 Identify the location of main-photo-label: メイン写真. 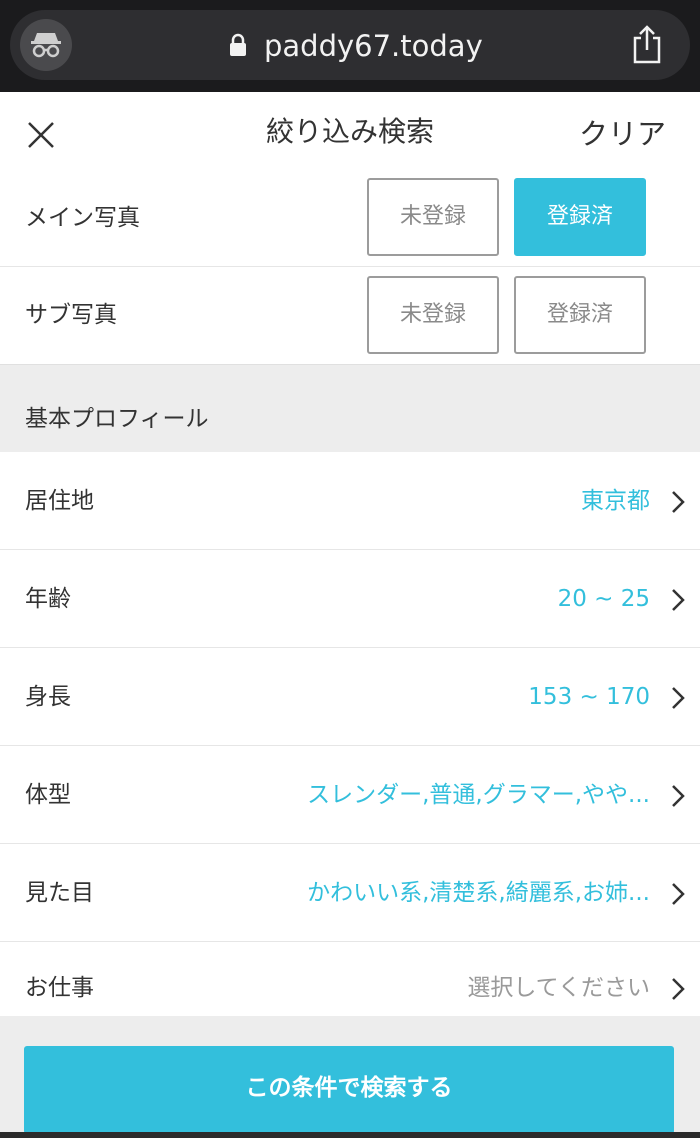
(82, 218).